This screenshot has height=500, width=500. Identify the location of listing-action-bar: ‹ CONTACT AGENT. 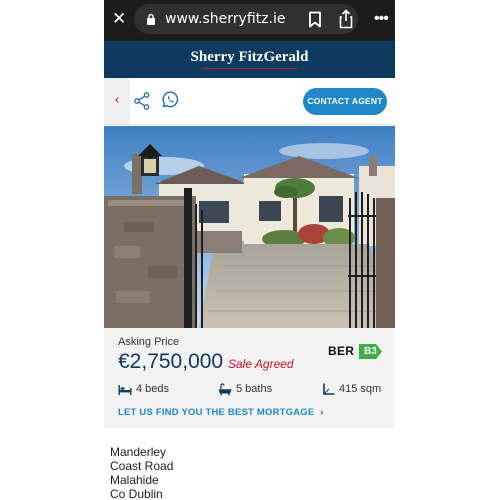
(249, 101).